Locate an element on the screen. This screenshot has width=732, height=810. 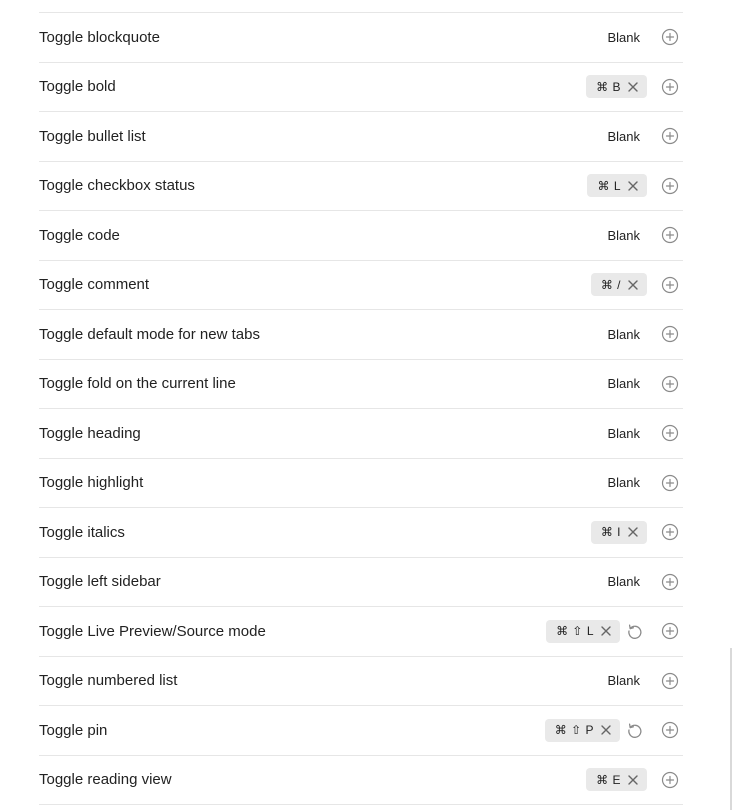
hotkey-controls: ⌘ B is located at coordinates (632, 87).